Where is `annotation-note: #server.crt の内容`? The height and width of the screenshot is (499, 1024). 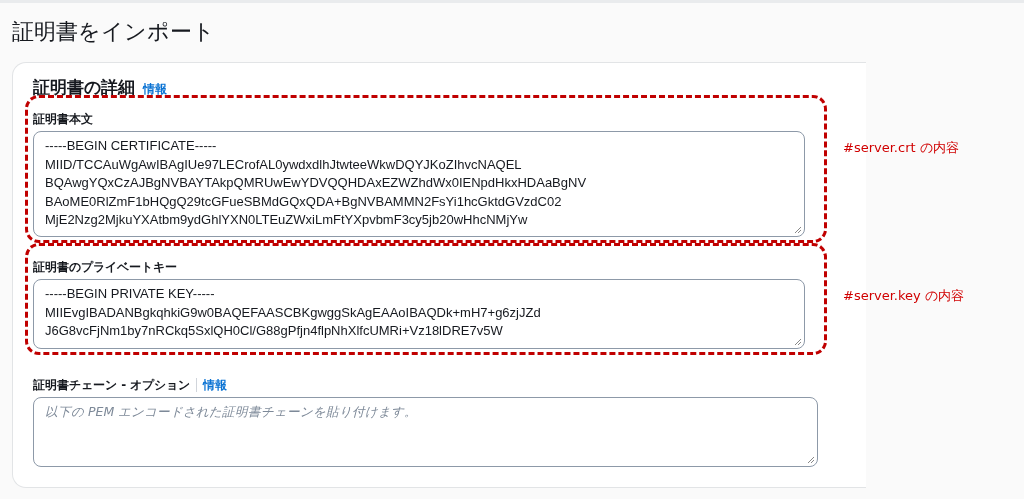 annotation-note: #server.crt の内容 is located at coordinates (901, 148).